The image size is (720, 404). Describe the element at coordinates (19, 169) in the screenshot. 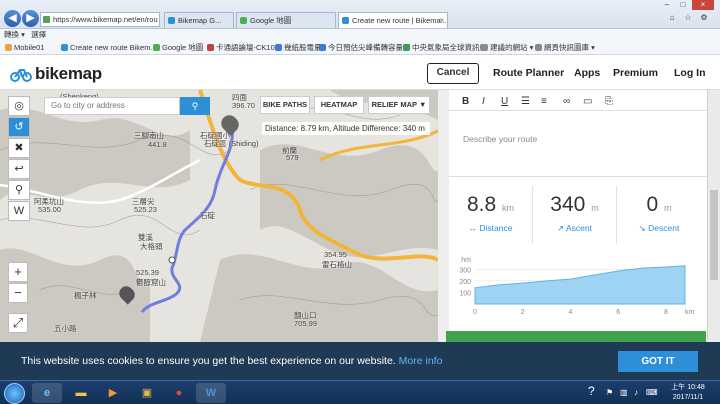

I see `undo-icon: ↩` at that location.